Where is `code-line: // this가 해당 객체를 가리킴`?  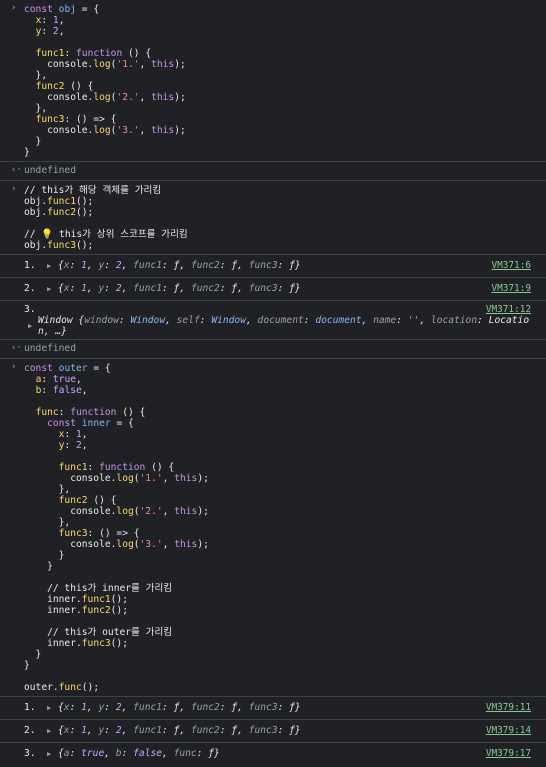
code-line: // this가 해당 객체를 가리킴 is located at coordinates (93, 190).